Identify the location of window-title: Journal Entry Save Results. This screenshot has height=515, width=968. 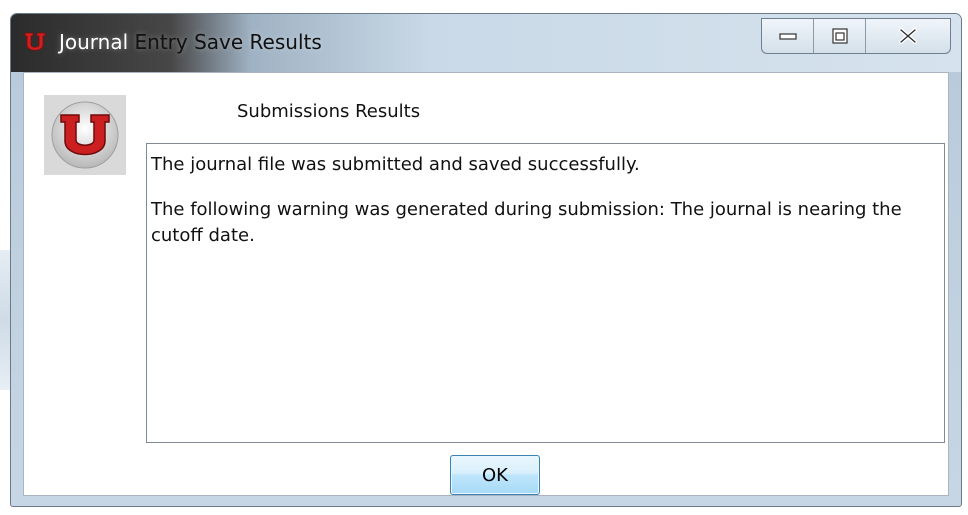
(190, 42).